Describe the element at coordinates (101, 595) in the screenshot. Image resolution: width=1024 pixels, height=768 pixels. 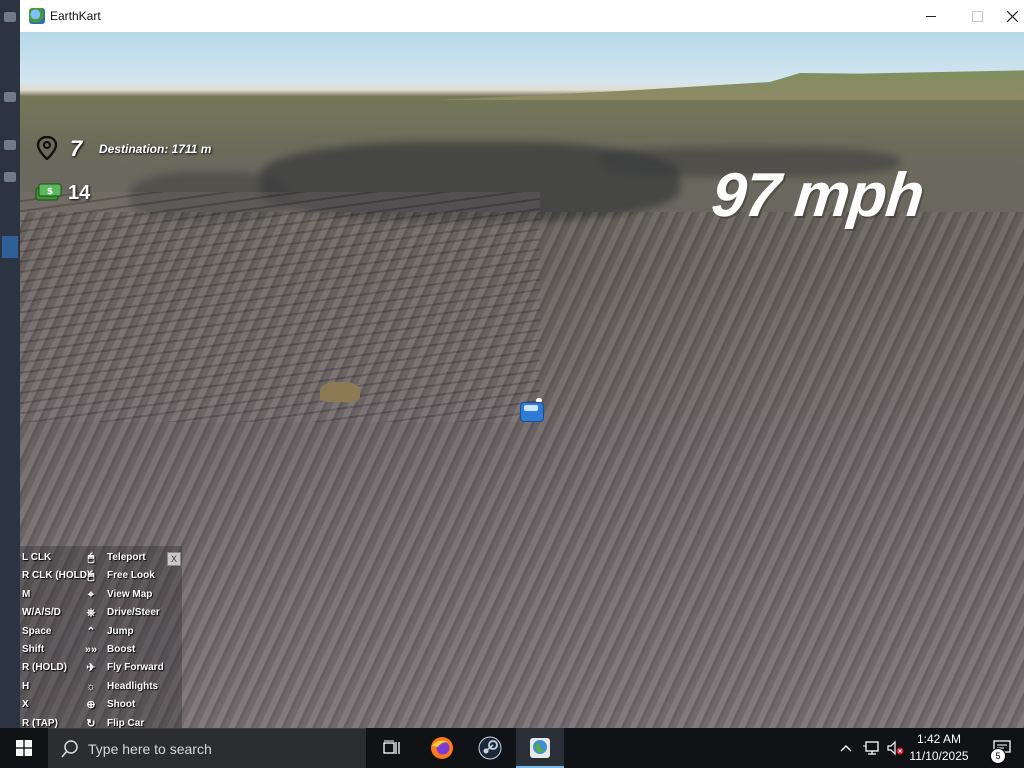
I see `control-row: M ⌖ View Map` at that location.